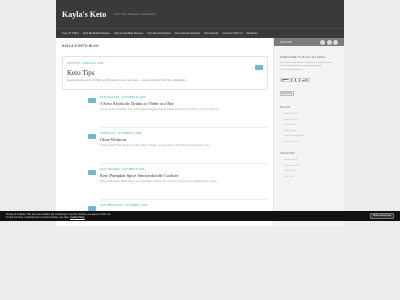  I want to click on post-title: Glute Workout, so click(184, 139).